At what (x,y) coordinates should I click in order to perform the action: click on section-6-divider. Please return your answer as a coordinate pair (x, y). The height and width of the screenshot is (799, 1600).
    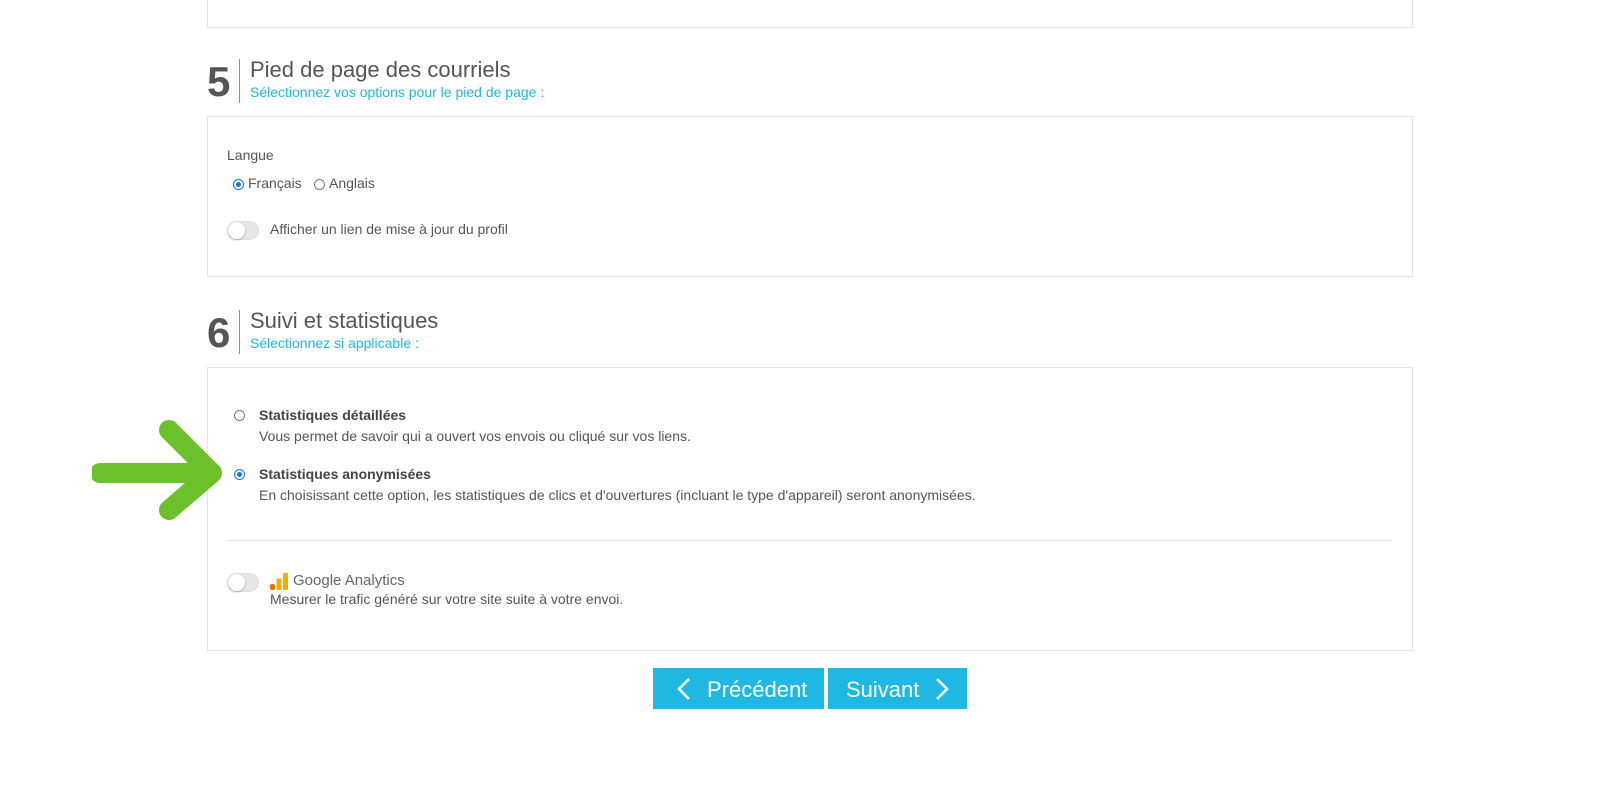
    Looking at the image, I should click on (239, 332).